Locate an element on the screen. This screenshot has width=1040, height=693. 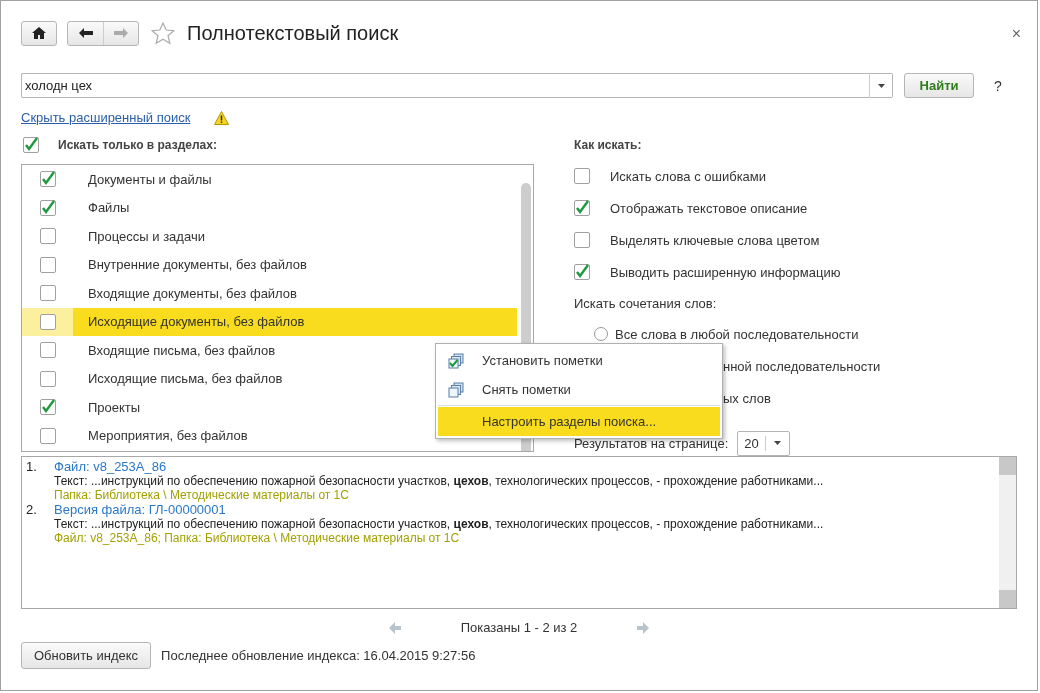
window-title: Полнотекстовый поиск is located at coordinates (293, 33).